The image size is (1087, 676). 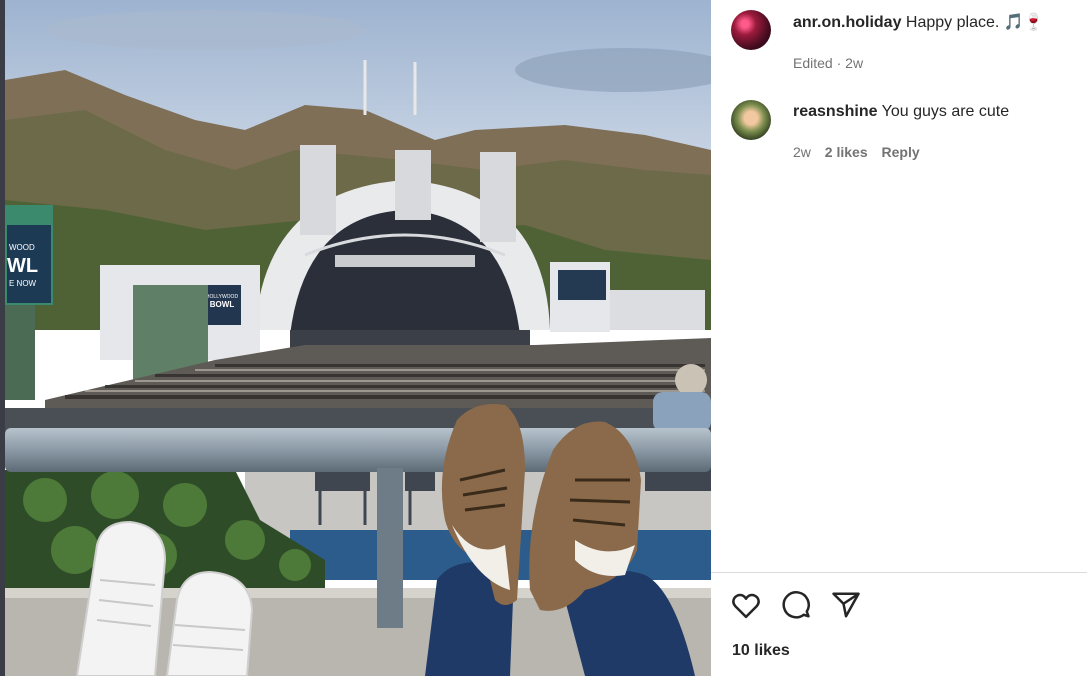 What do you see at coordinates (854, 63) in the screenshot?
I see `caption-age: 2w` at bounding box center [854, 63].